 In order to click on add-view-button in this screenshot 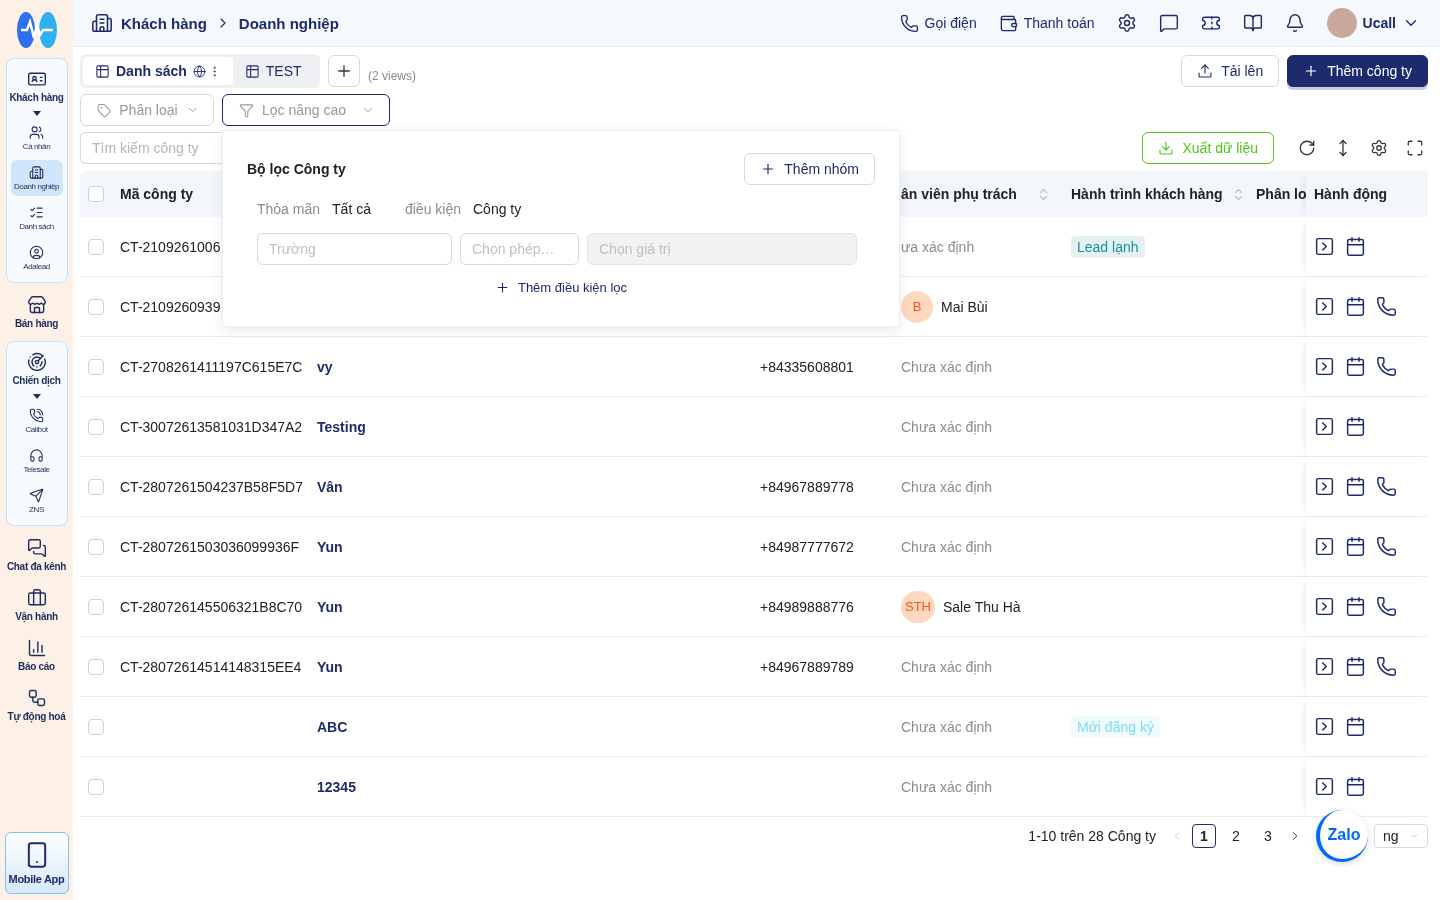, I will do `click(344, 71)`.